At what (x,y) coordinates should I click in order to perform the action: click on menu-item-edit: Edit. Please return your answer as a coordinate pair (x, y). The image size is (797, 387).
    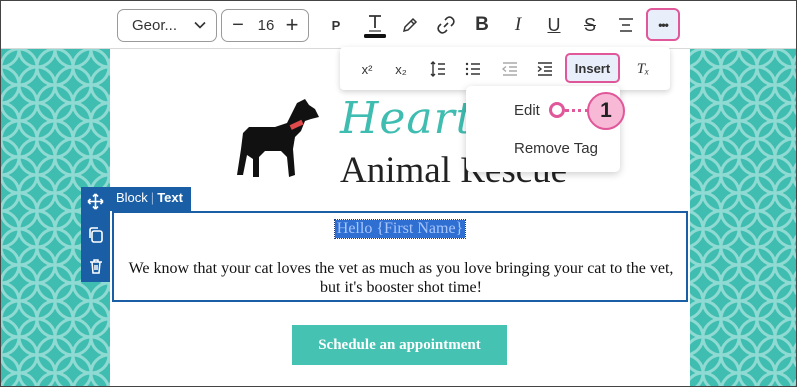
    Looking at the image, I should click on (527, 110).